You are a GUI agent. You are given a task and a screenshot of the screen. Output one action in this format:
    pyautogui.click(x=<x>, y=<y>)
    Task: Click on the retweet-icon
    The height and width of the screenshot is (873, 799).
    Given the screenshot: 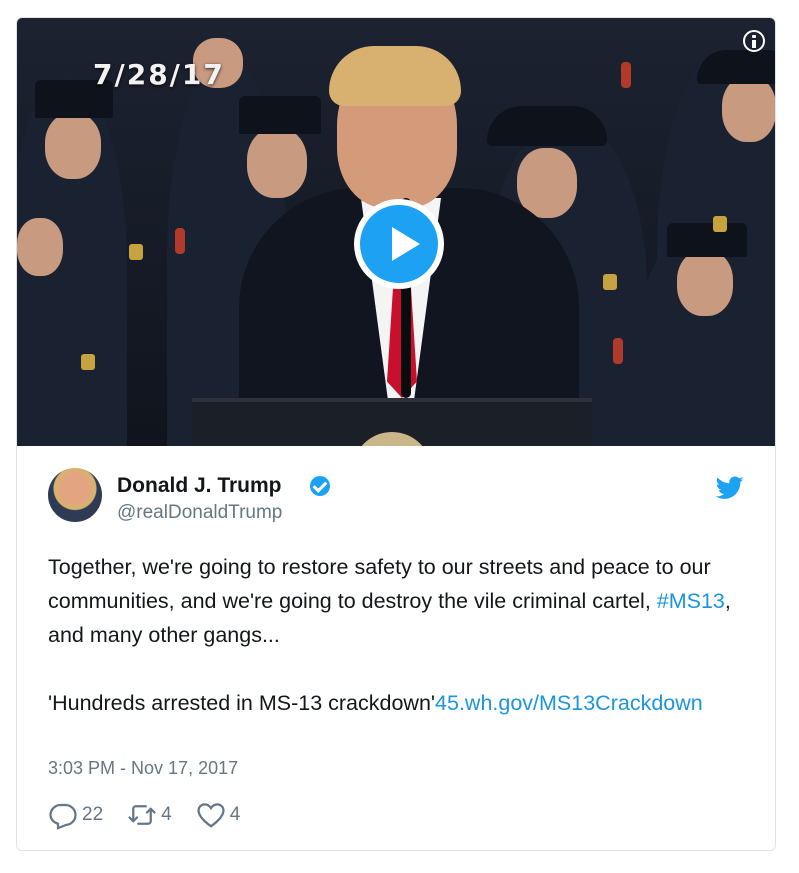 What is the action you would take?
    pyautogui.click(x=142, y=815)
    